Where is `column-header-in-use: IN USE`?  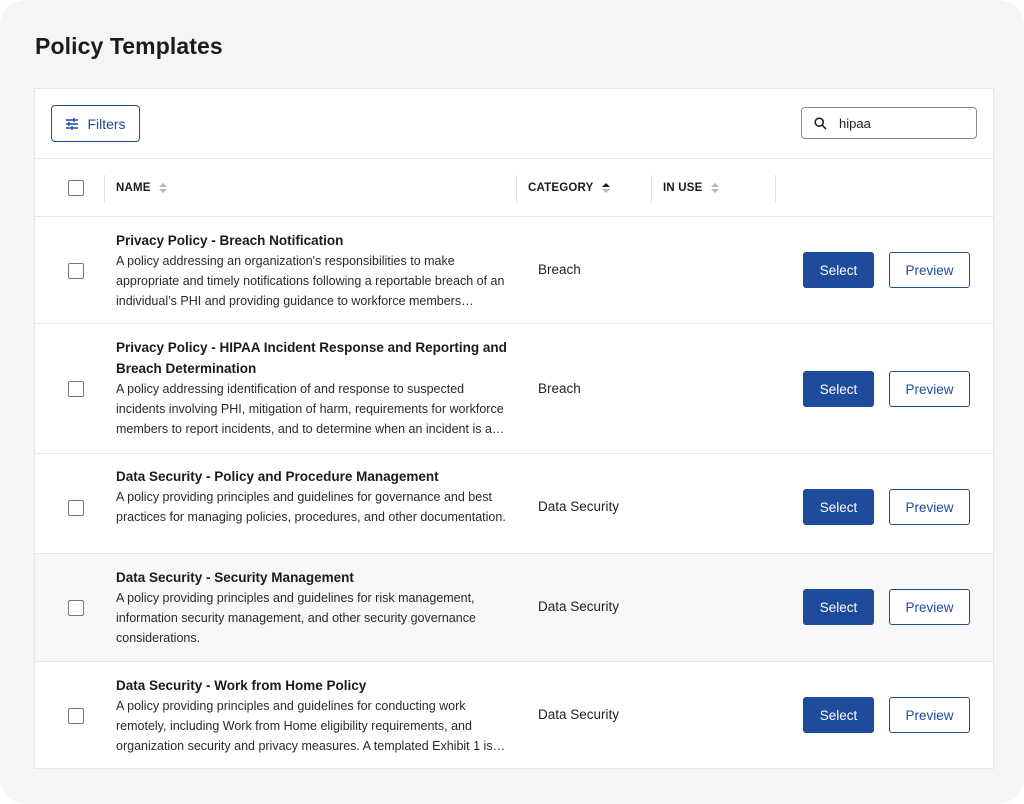
column-header-in-use: IN USE is located at coordinates (691, 188).